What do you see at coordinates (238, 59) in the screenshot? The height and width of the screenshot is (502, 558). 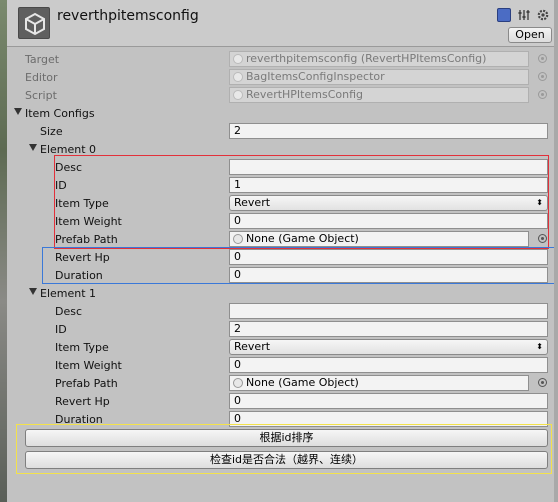 I see `scriptable-object-icon` at bounding box center [238, 59].